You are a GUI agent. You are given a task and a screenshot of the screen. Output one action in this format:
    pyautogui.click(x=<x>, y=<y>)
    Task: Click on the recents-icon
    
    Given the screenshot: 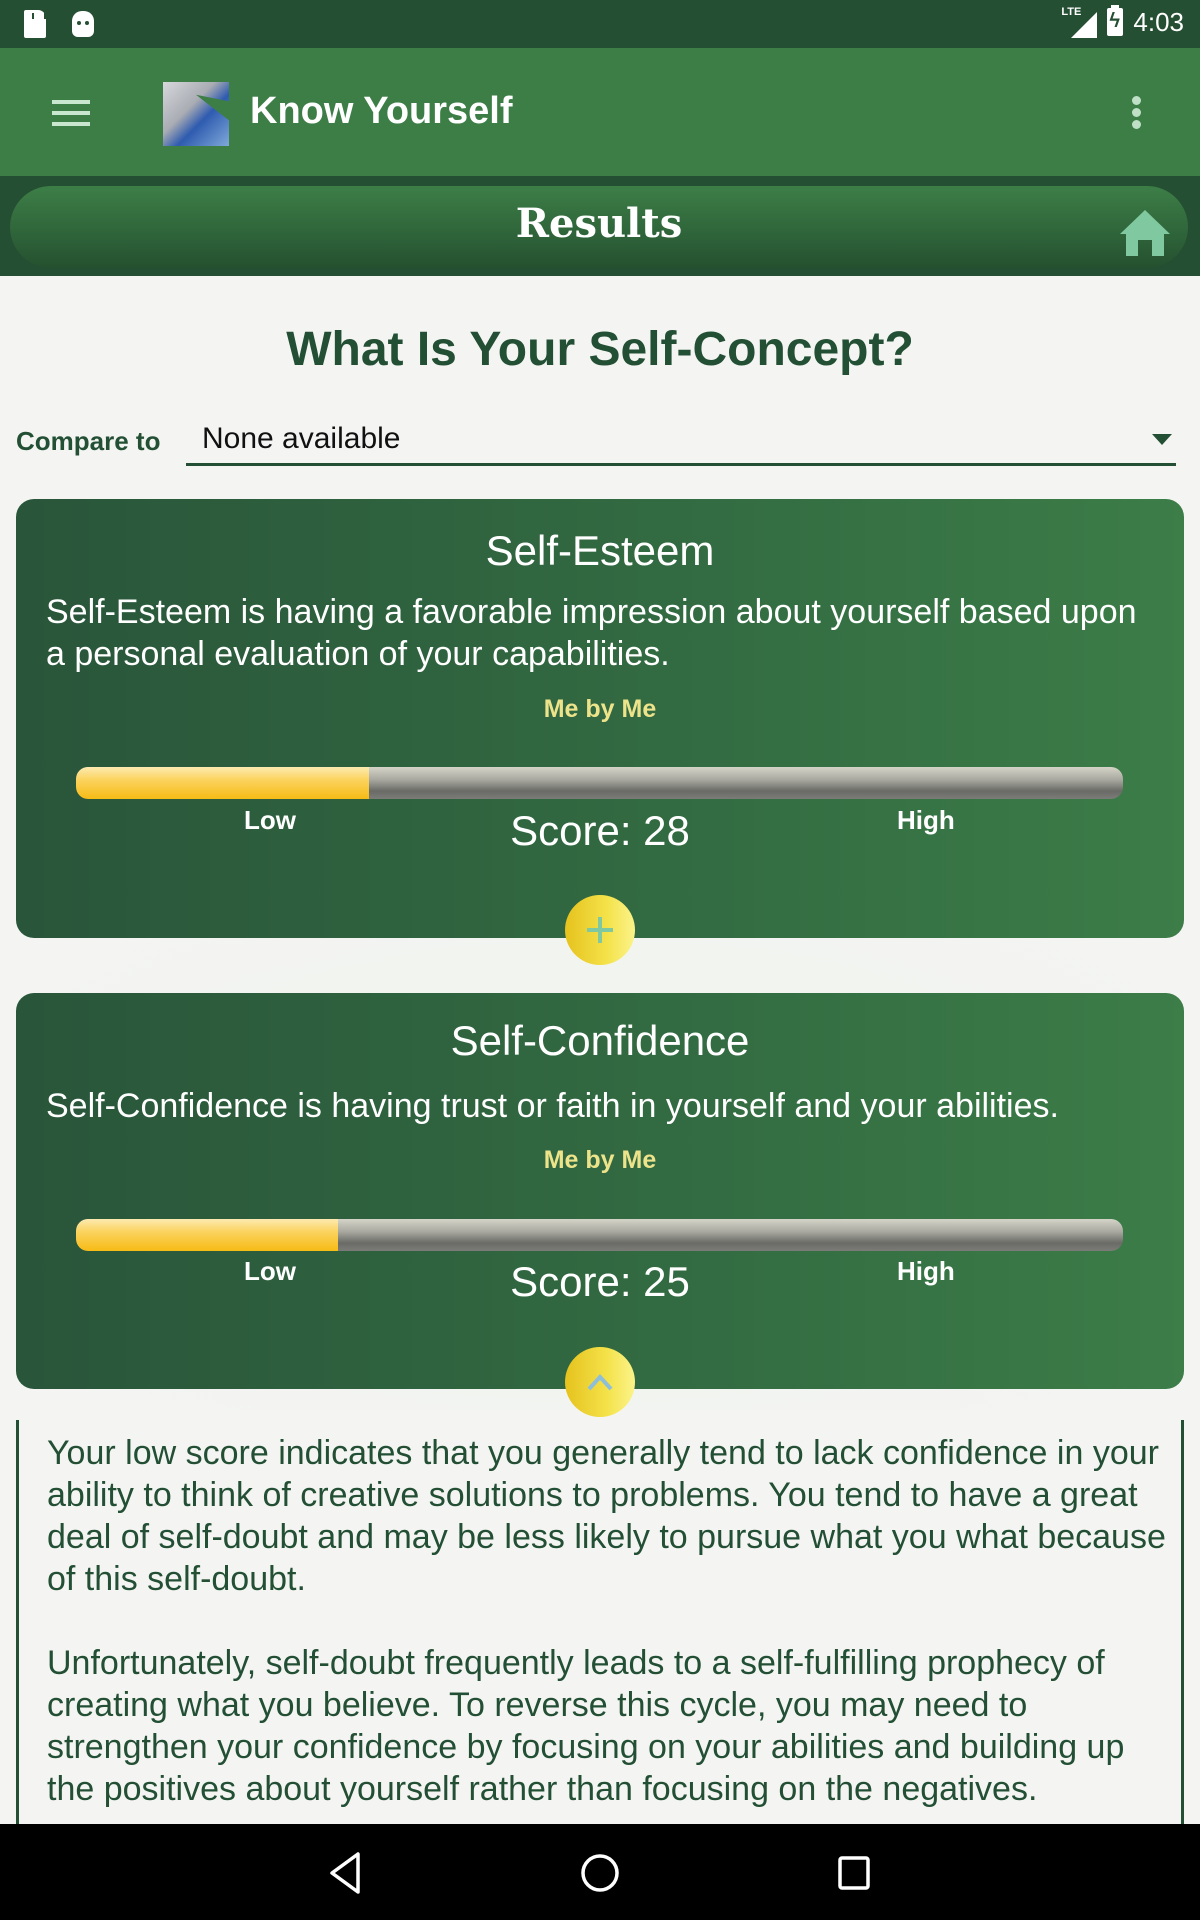 What is the action you would take?
    pyautogui.click(x=855, y=1873)
    